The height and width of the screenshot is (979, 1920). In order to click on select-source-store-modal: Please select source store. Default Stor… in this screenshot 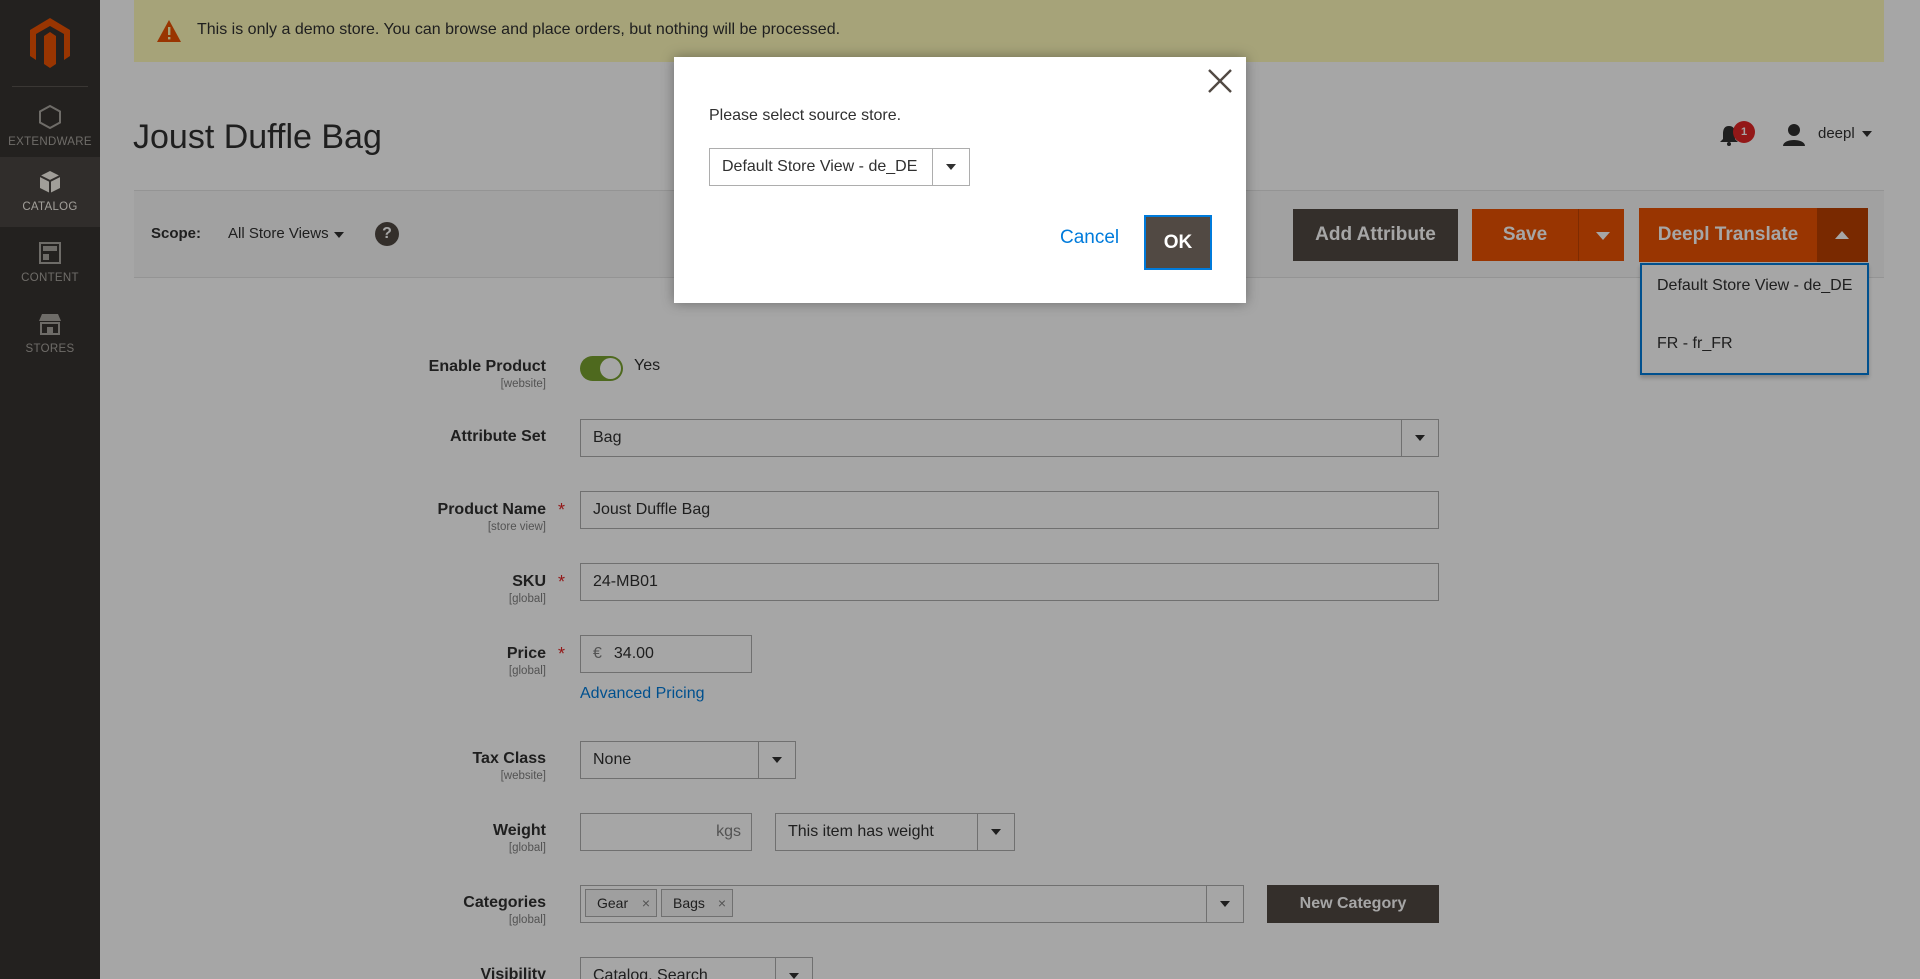, I will do `click(960, 180)`.